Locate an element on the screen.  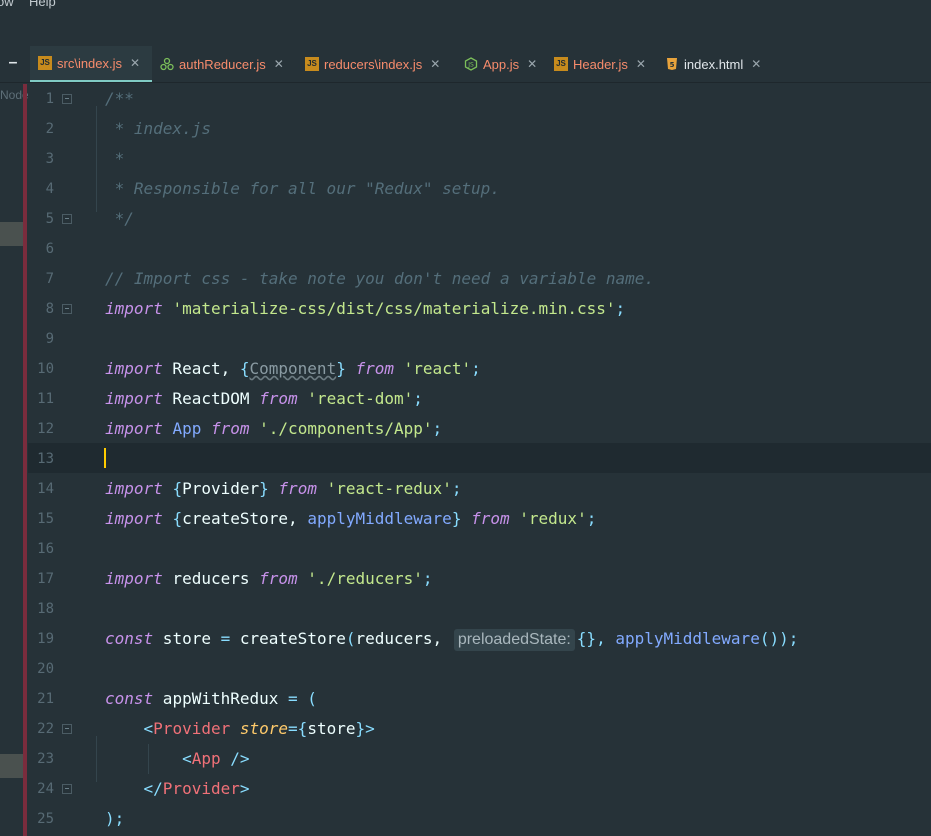
code-token: applyMiddleware is located at coordinates (687, 638).